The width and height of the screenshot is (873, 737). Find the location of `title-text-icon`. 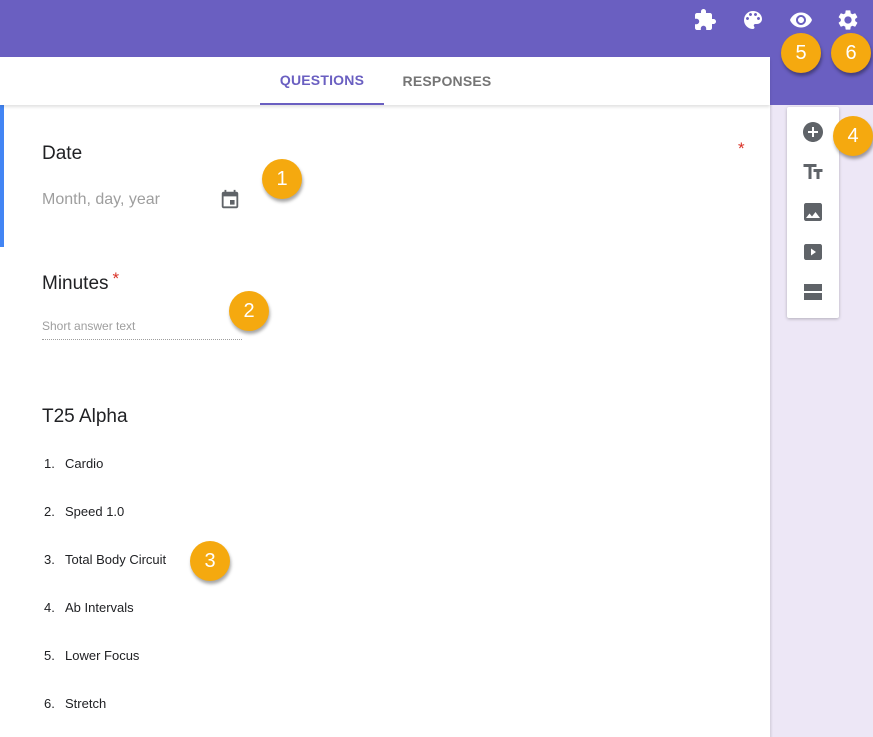

title-text-icon is located at coordinates (813, 172).